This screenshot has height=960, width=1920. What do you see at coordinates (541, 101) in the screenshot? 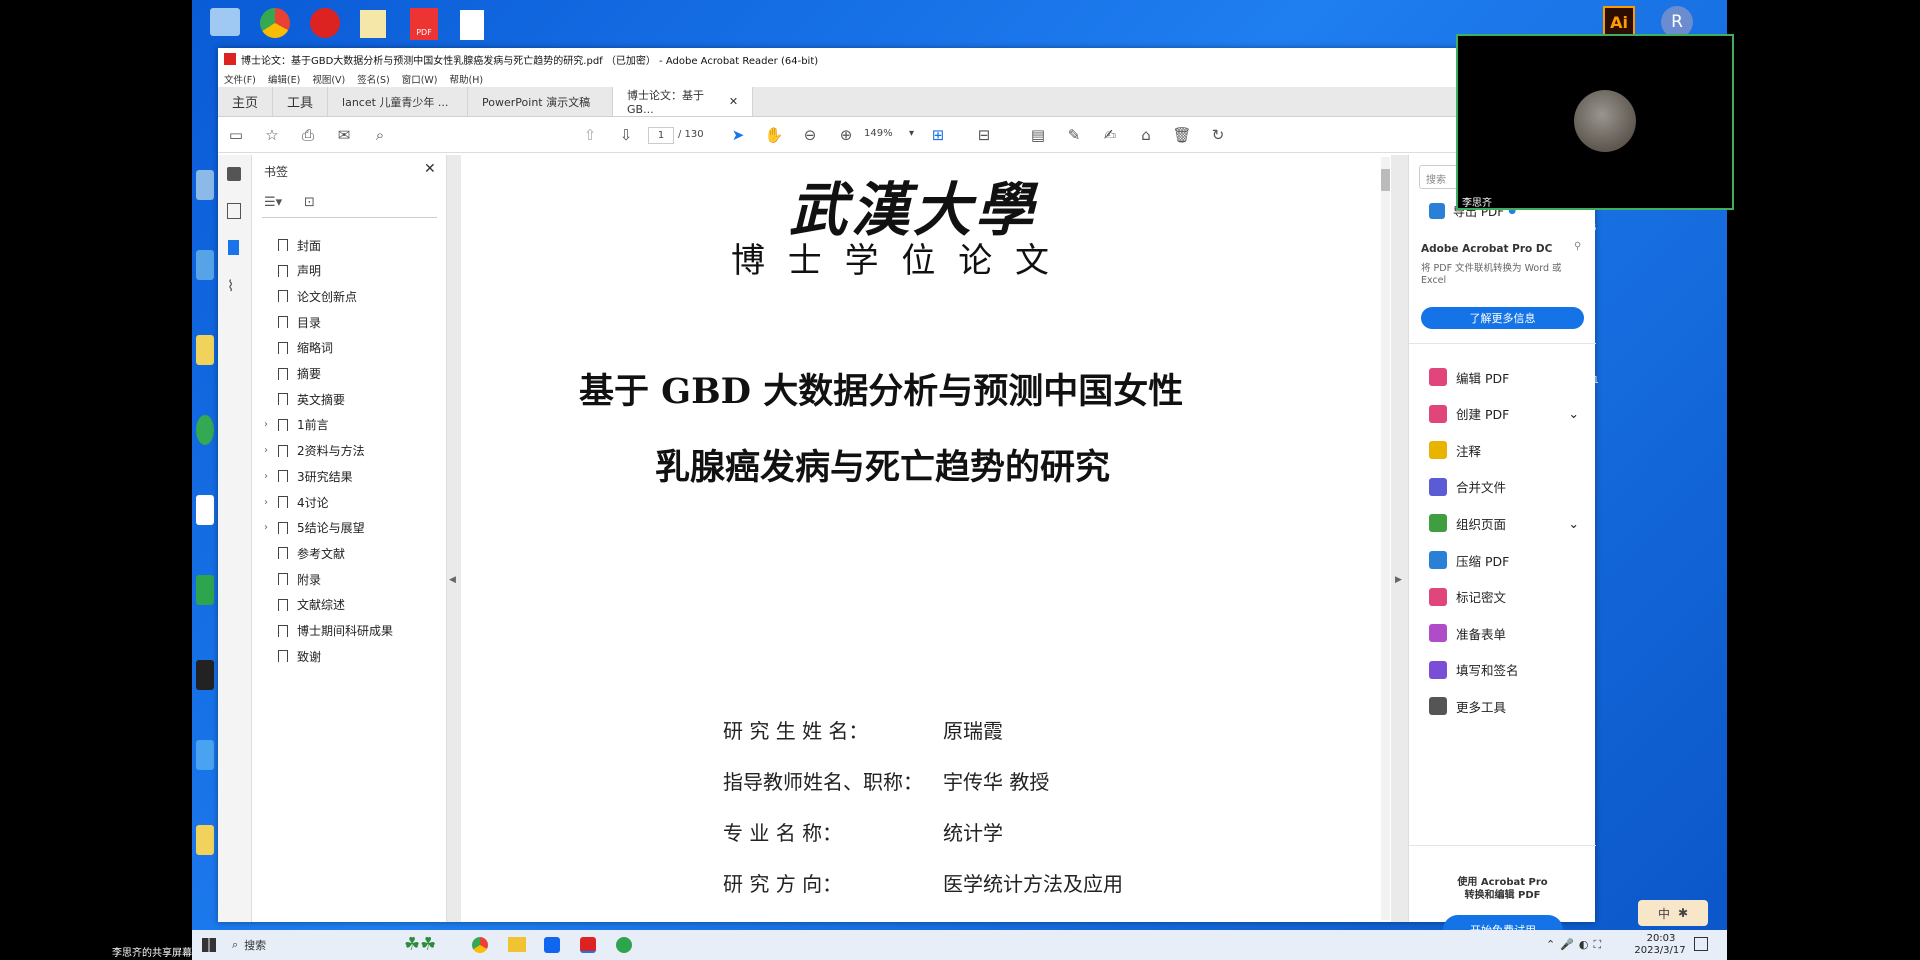
I see `tab-doc-ppt: PowerPoint 演示文稿` at bounding box center [541, 101].